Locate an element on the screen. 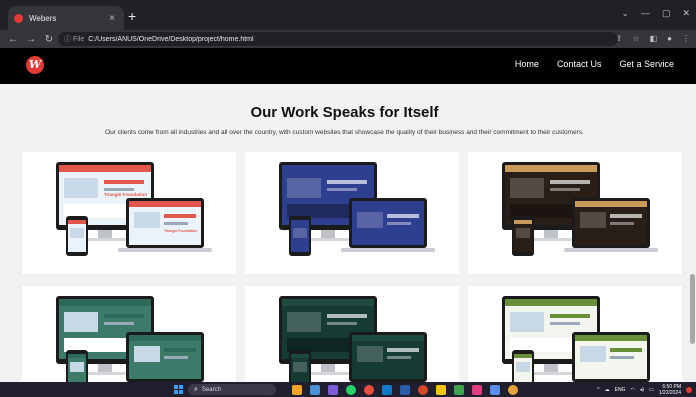 The image size is (696, 397). nav-links: Home Contact Us Get a Service is located at coordinates (594, 64).